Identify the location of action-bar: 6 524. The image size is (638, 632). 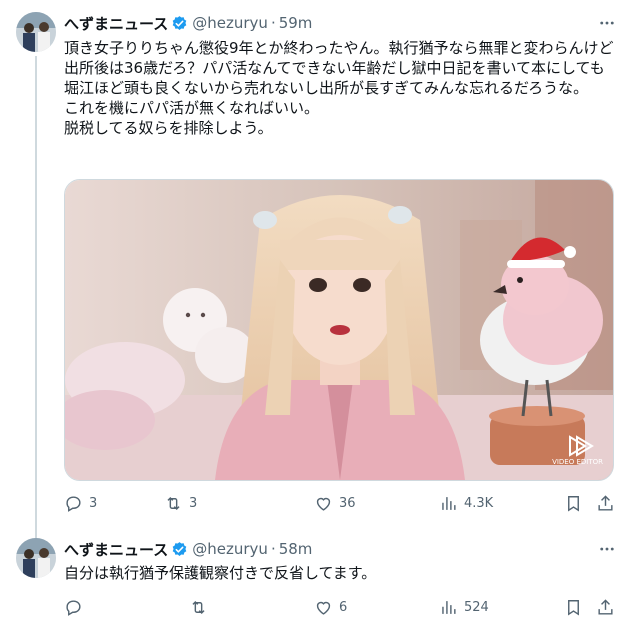
(340, 607).